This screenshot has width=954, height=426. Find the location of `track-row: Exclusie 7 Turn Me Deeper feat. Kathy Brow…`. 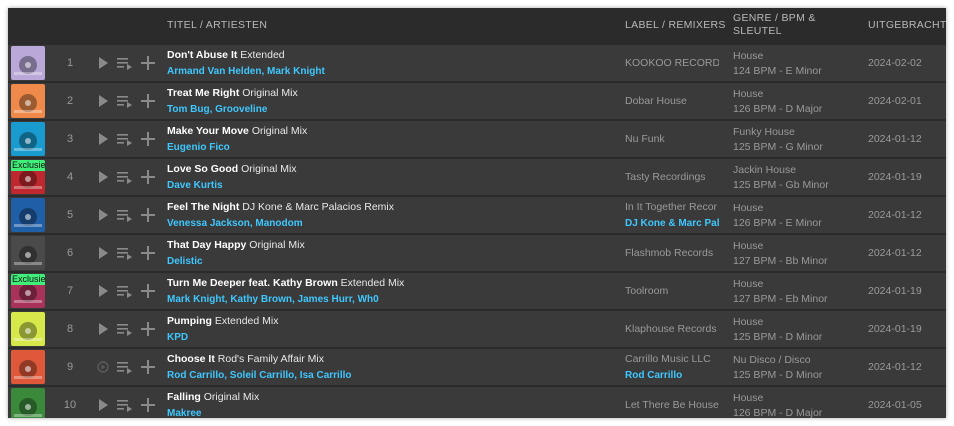

track-row: Exclusie 7 Turn Me Deeper feat. Kathy Brow… is located at coordinates (477, 290).